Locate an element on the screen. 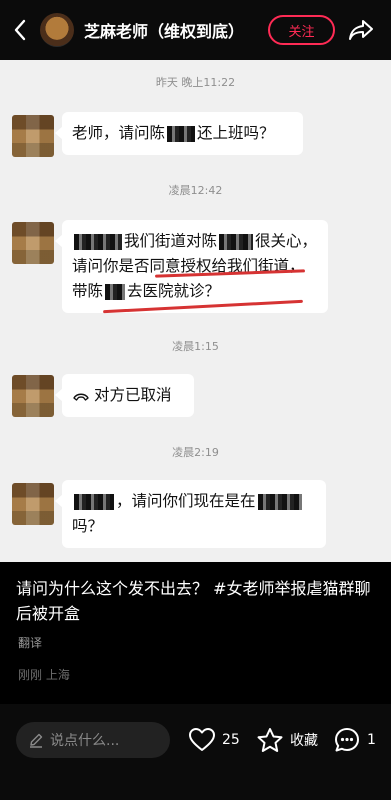 This screenshot has height=800, width=391. share-icon is located at coordinates (361, 30).